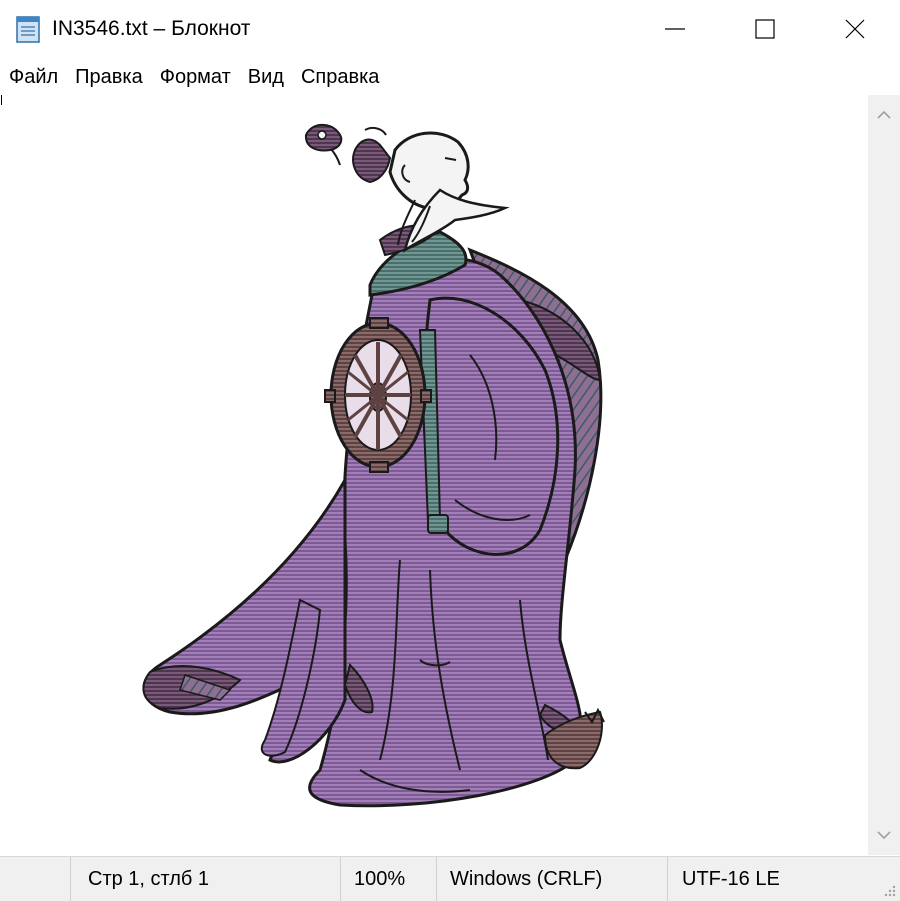 This screenshot has width=900, height=901. I want to click on minimize-button, so click(675, 29).